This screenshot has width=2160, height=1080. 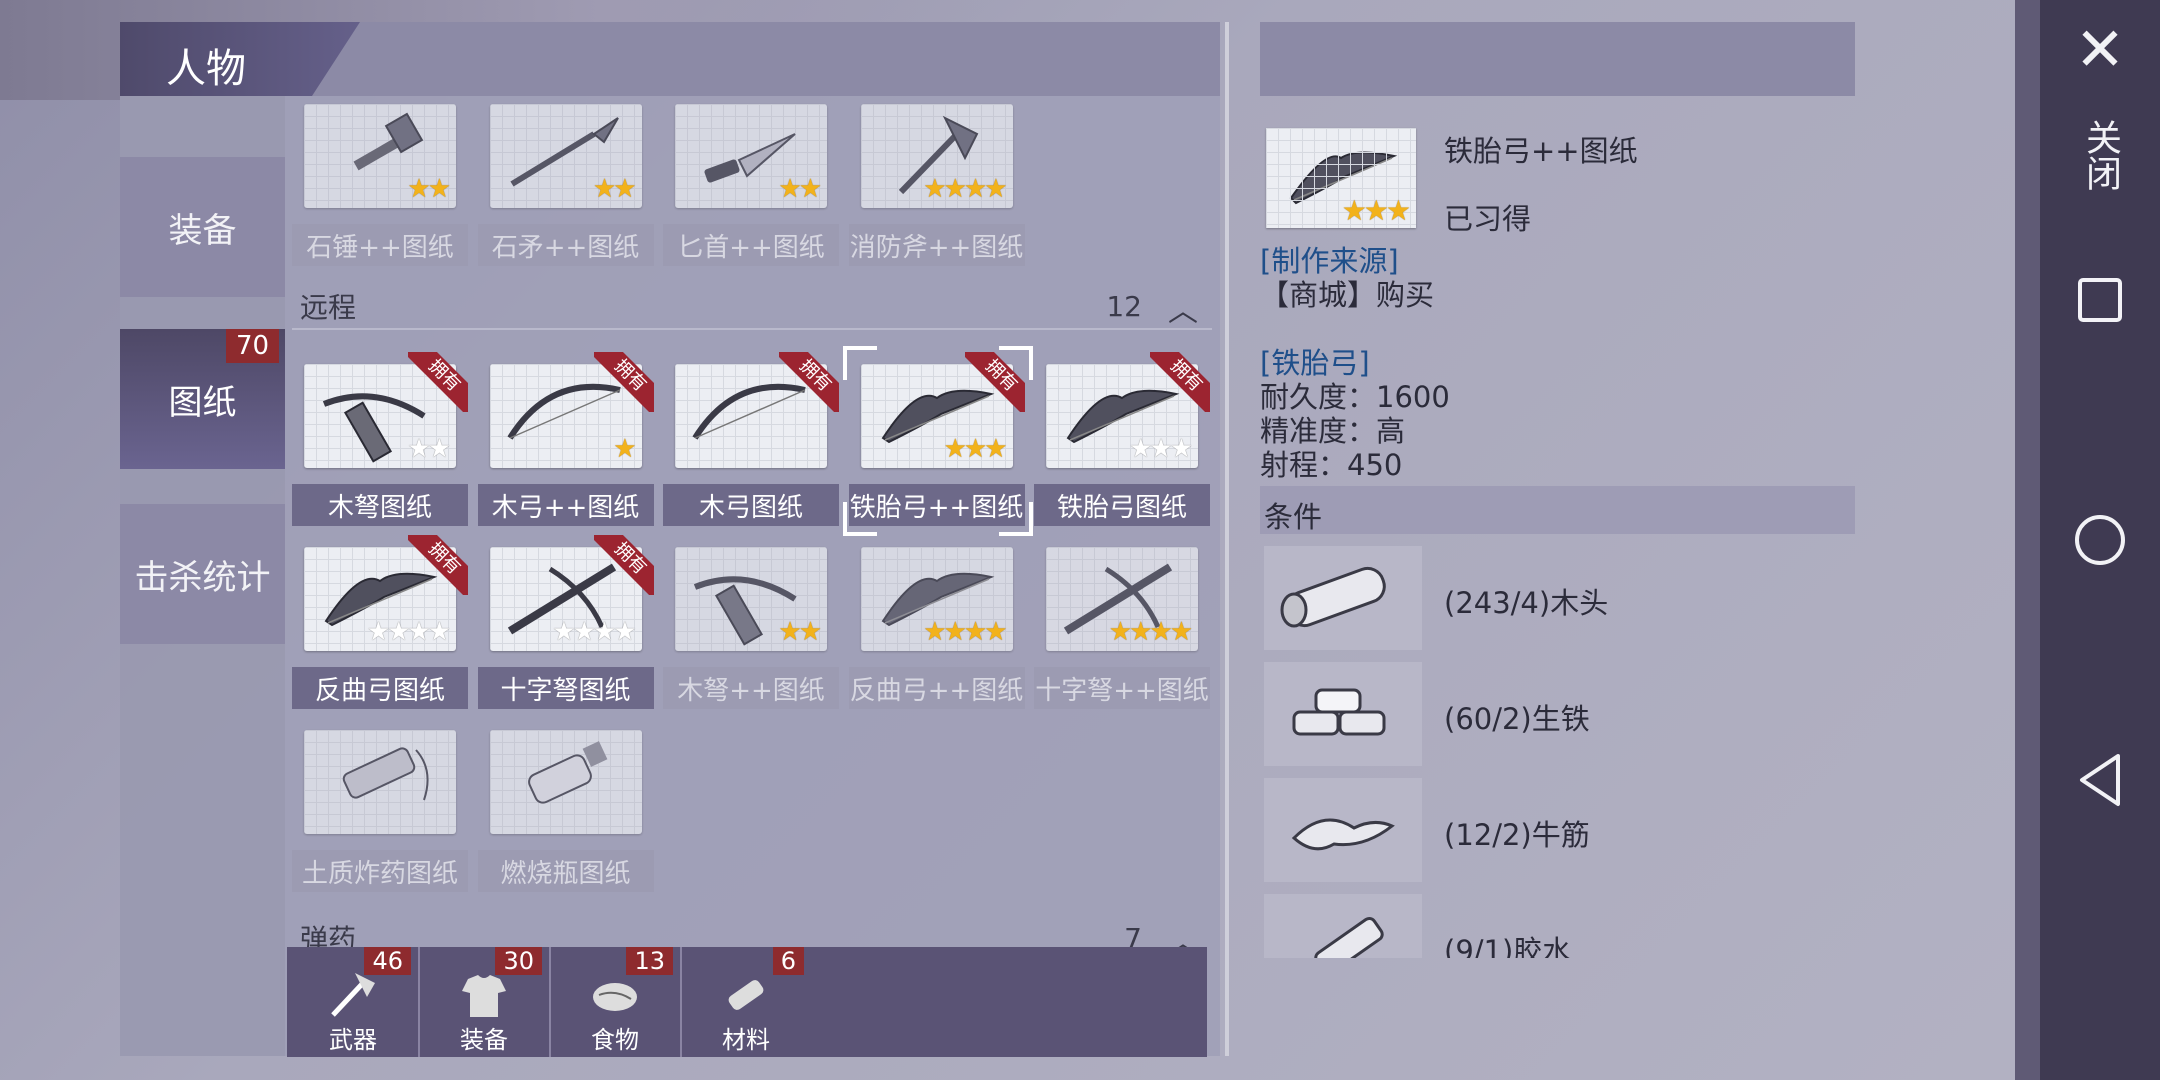 What do you see at coordinates (1560, 714) in the screenshot?
I see `material-row: (60/2)生铁` at bounding box center [1560, 714].